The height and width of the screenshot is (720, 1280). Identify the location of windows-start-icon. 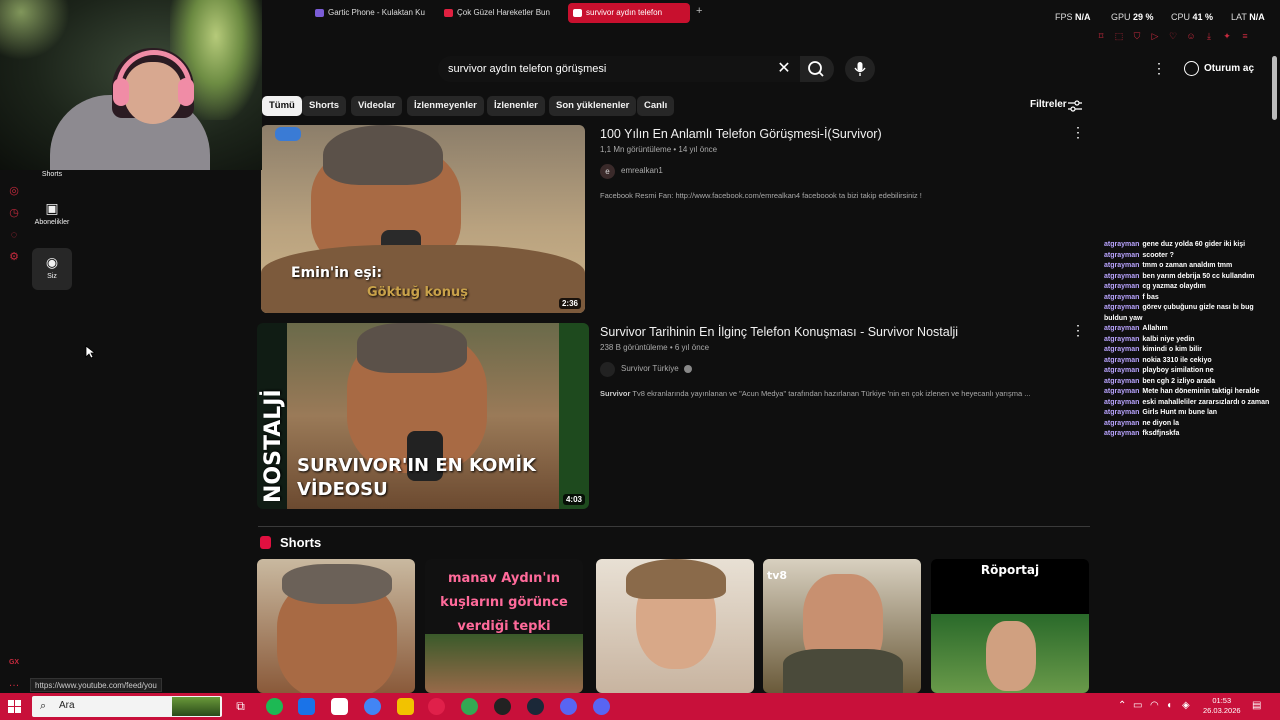
(14, 706).